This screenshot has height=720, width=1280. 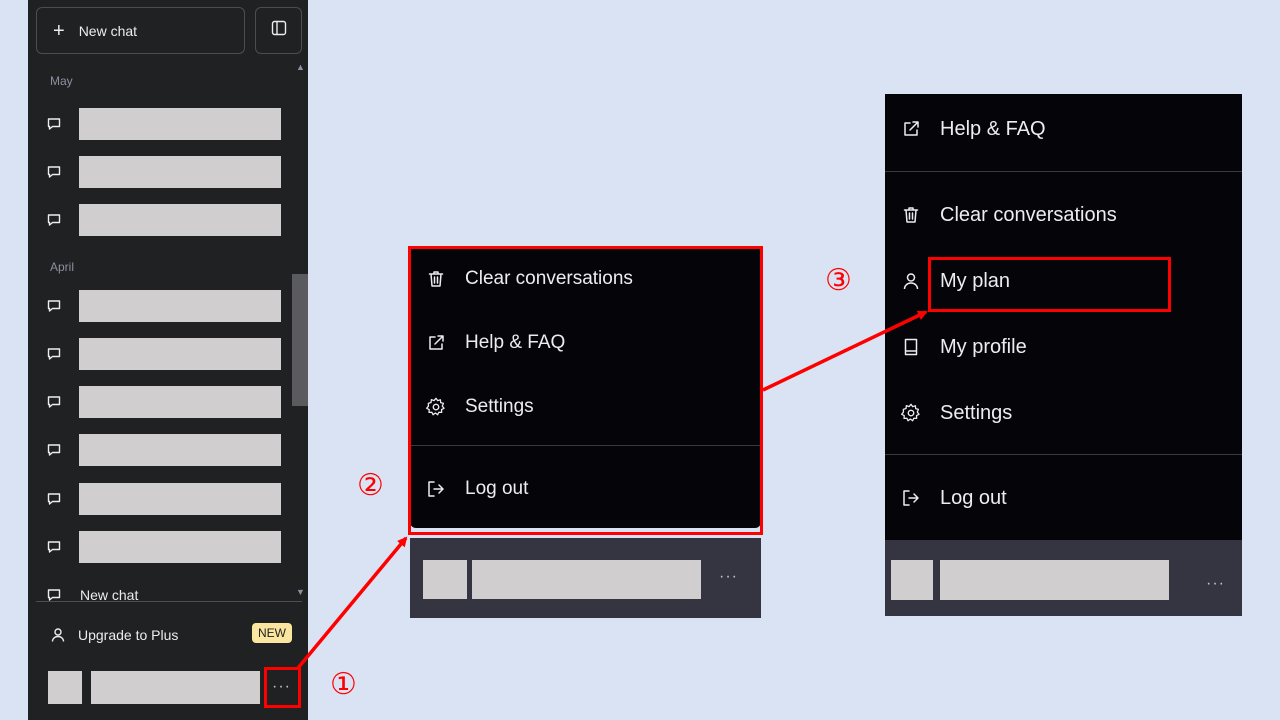 I want to click on arrow-step2-to-step3, so click(x=845, y=351).